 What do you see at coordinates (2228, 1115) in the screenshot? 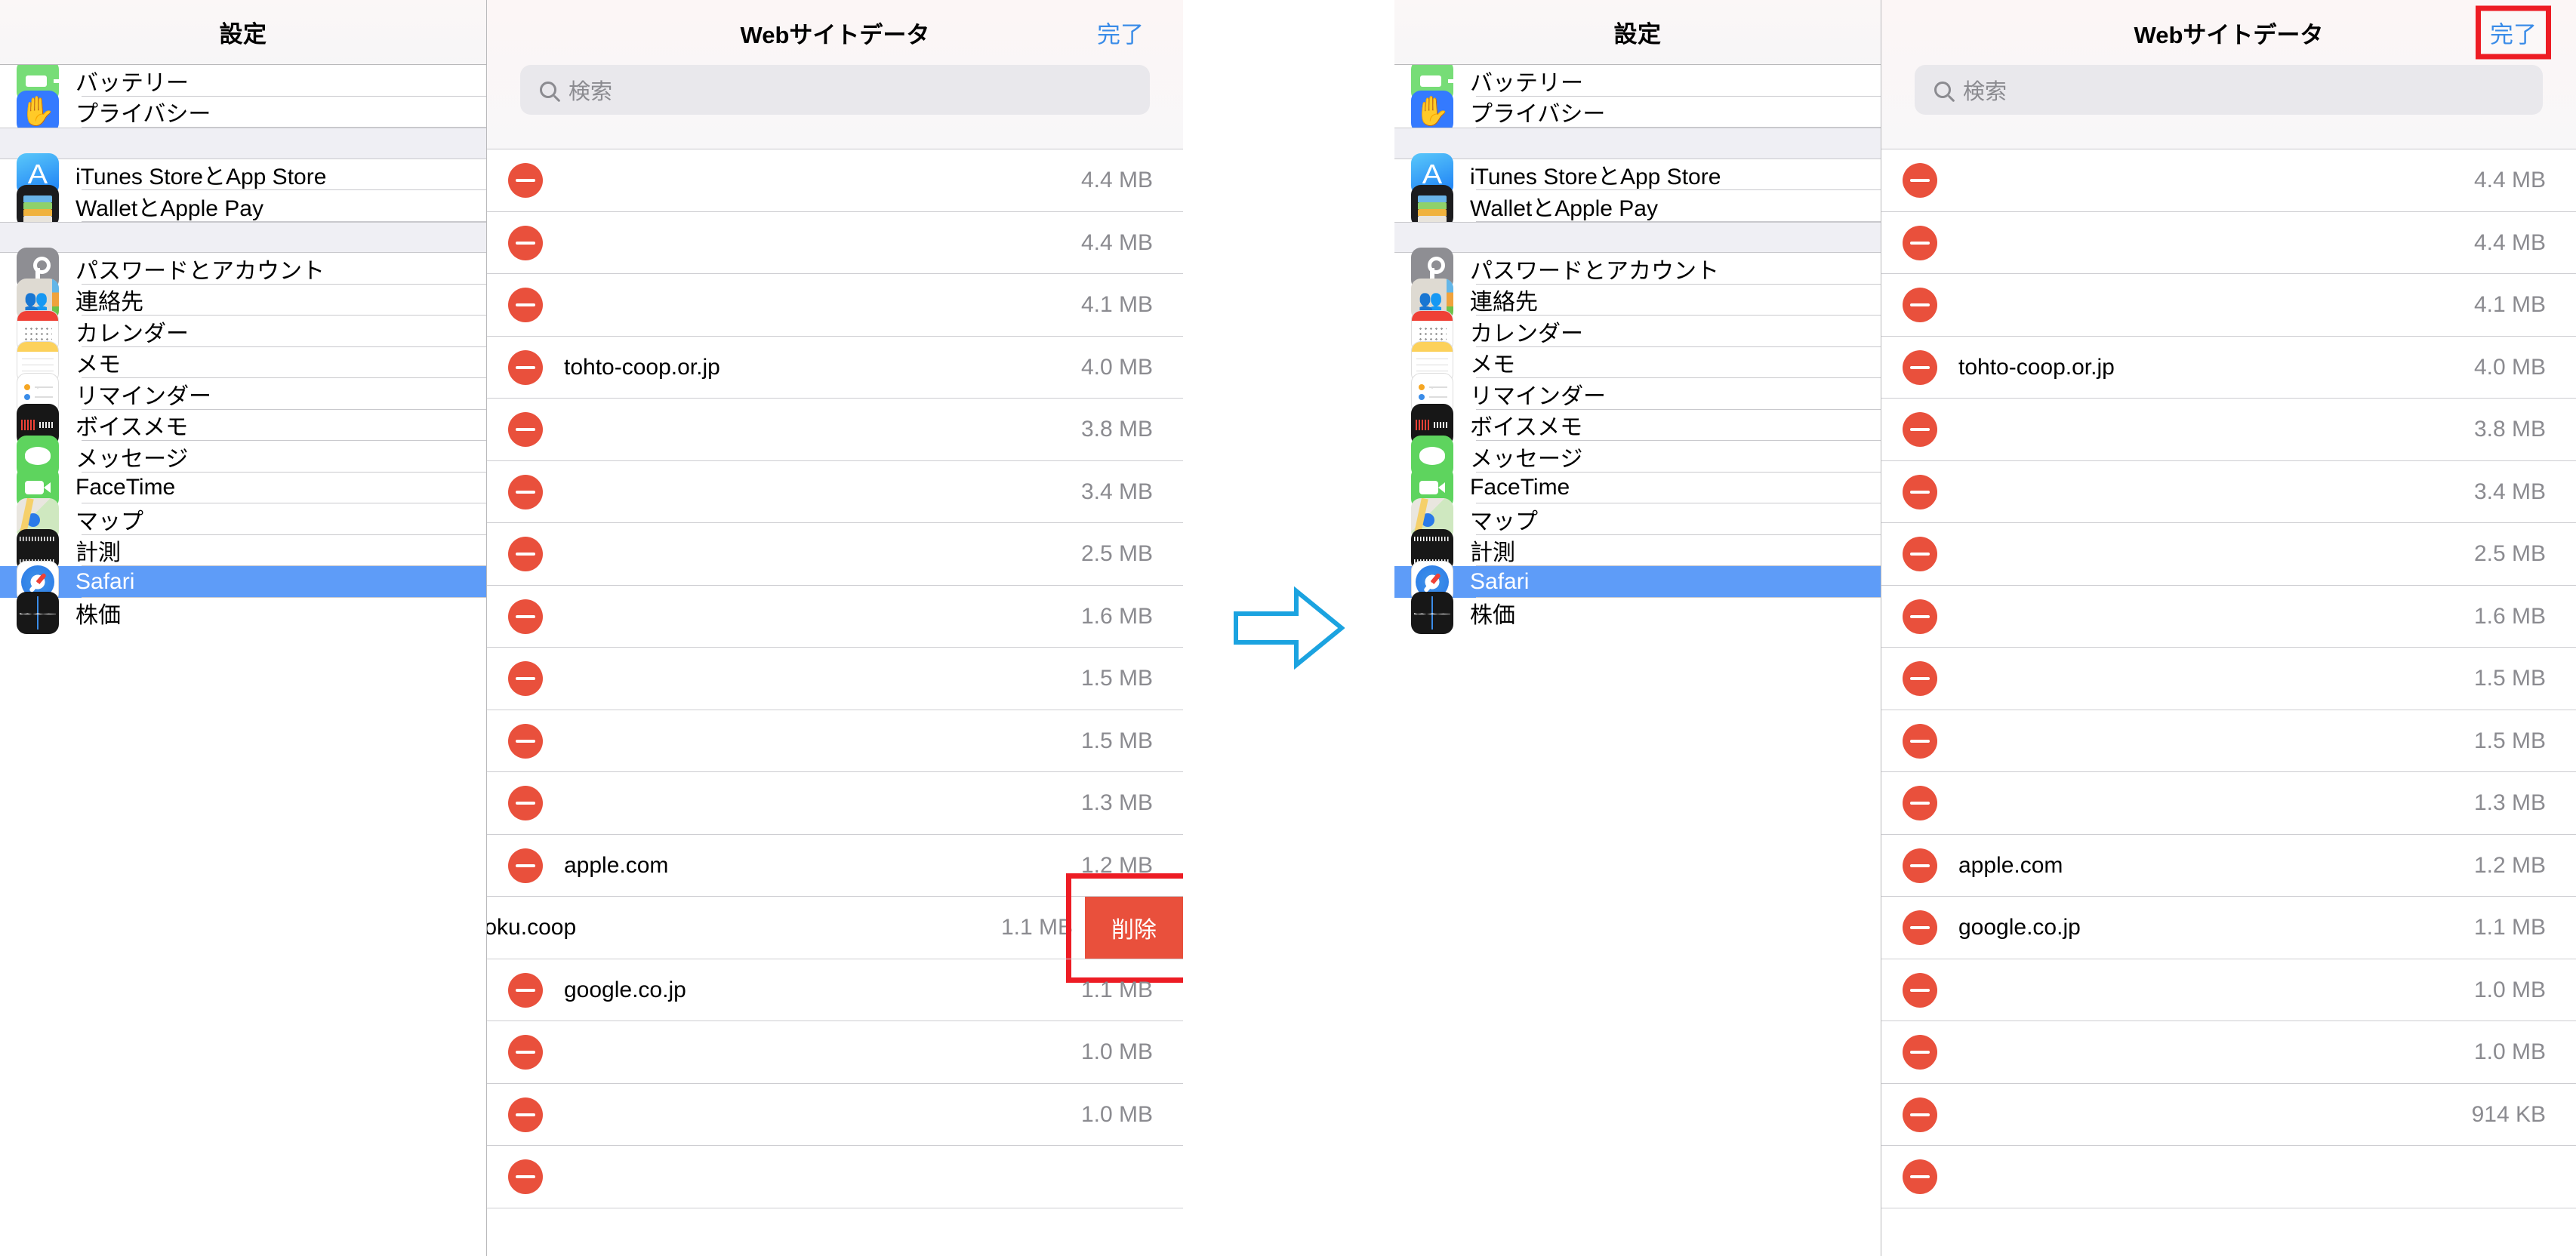
I see `website-data-row: 914 KB` at bounding box center [2228, 1115].